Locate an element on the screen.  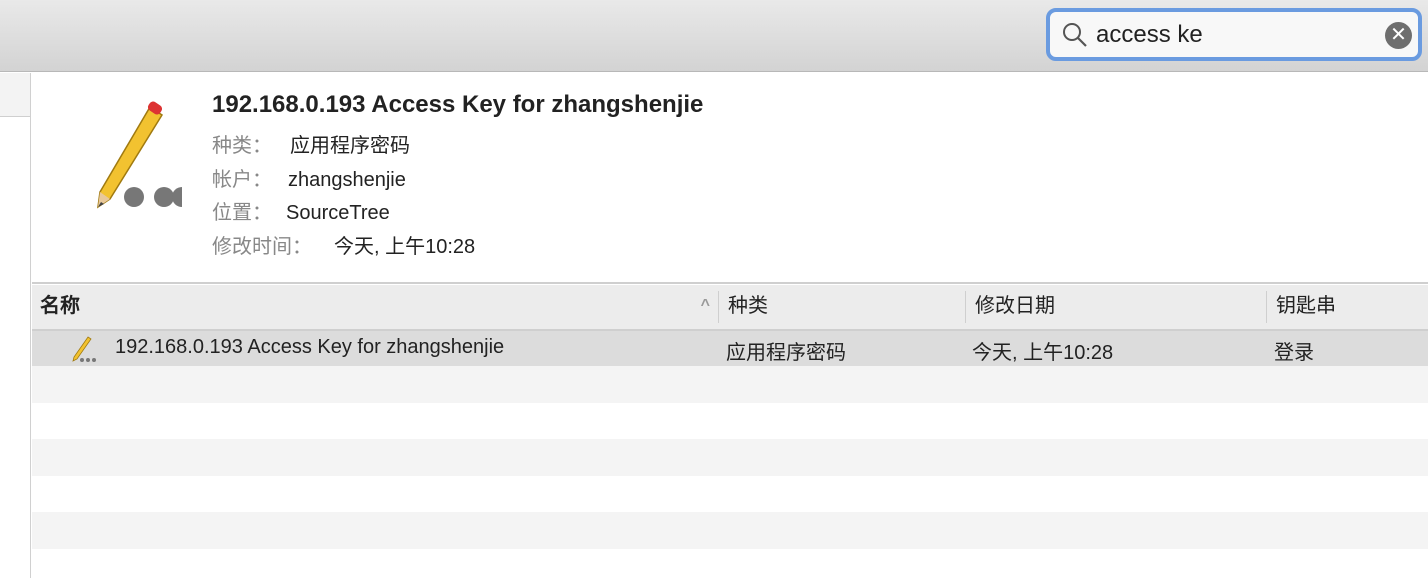
table-header: 名称 ^ 种类 修改日期 钥匙串 is located at coordinates (730, 308).